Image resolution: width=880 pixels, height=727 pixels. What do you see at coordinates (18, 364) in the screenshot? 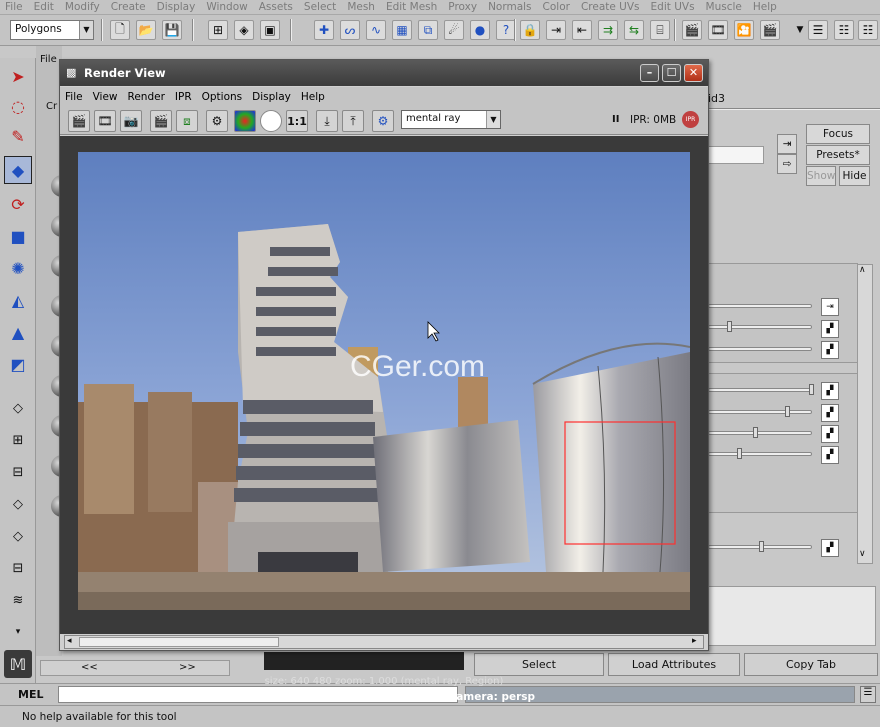
I see `last-tool-icon: ◩` at bounding box center [18, 364].